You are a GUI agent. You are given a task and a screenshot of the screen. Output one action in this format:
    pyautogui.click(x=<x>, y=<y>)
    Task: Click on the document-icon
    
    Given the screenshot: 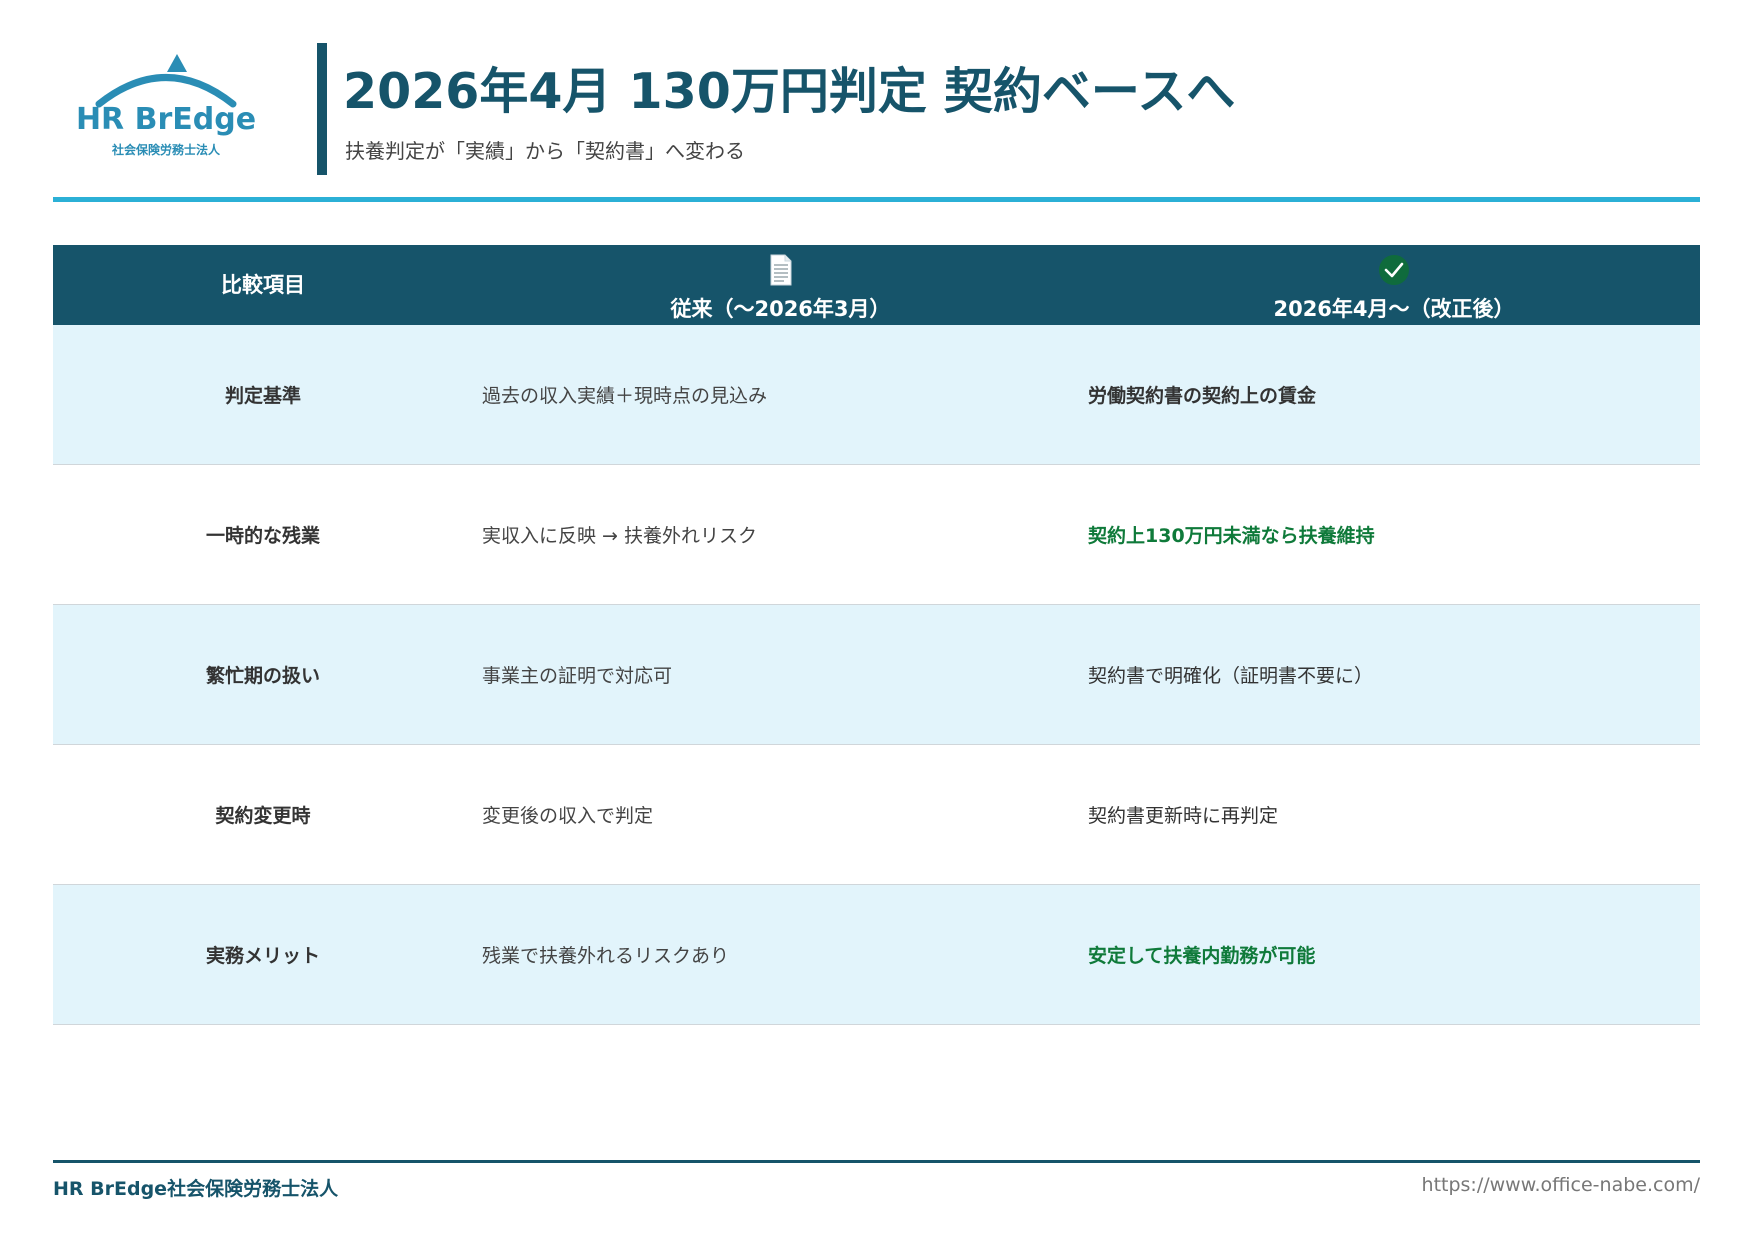 What is the action you would take?
    pyautogui.click(x=780, y=270)
    